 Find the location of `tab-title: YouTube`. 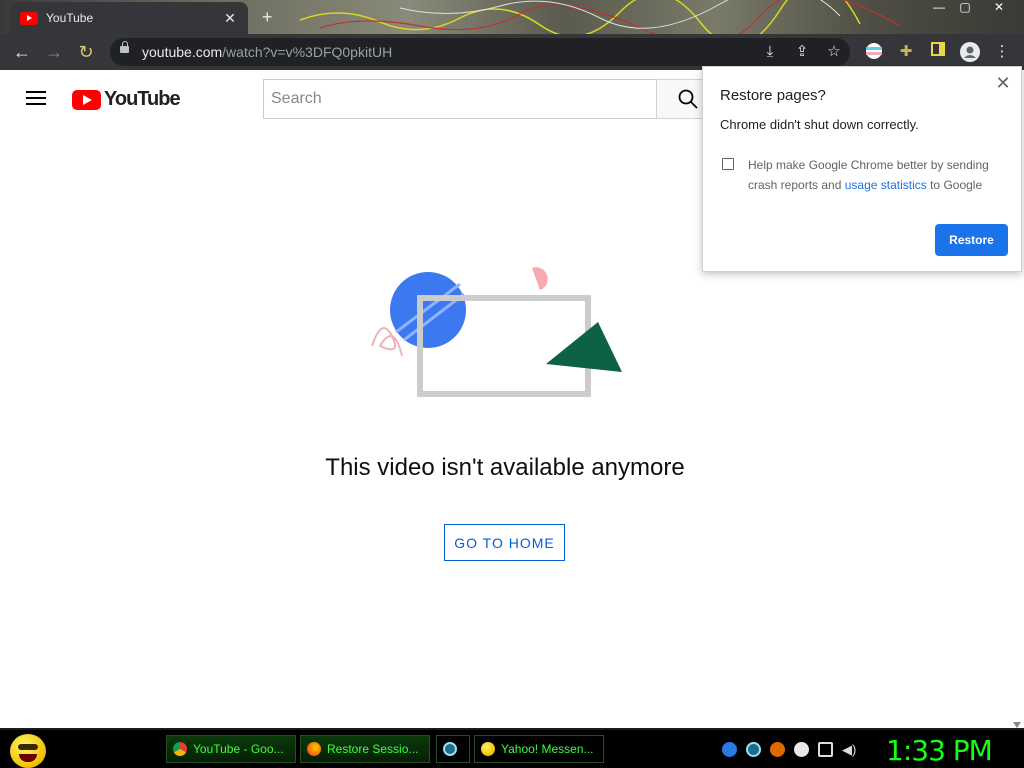

tab-title: YouTube is located at coordinates (70, 18).